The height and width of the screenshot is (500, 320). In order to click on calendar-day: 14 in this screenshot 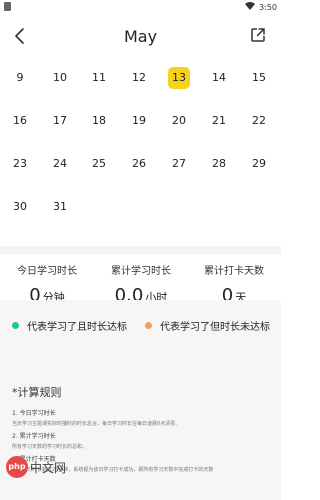, I will do `click(219, 78)`.